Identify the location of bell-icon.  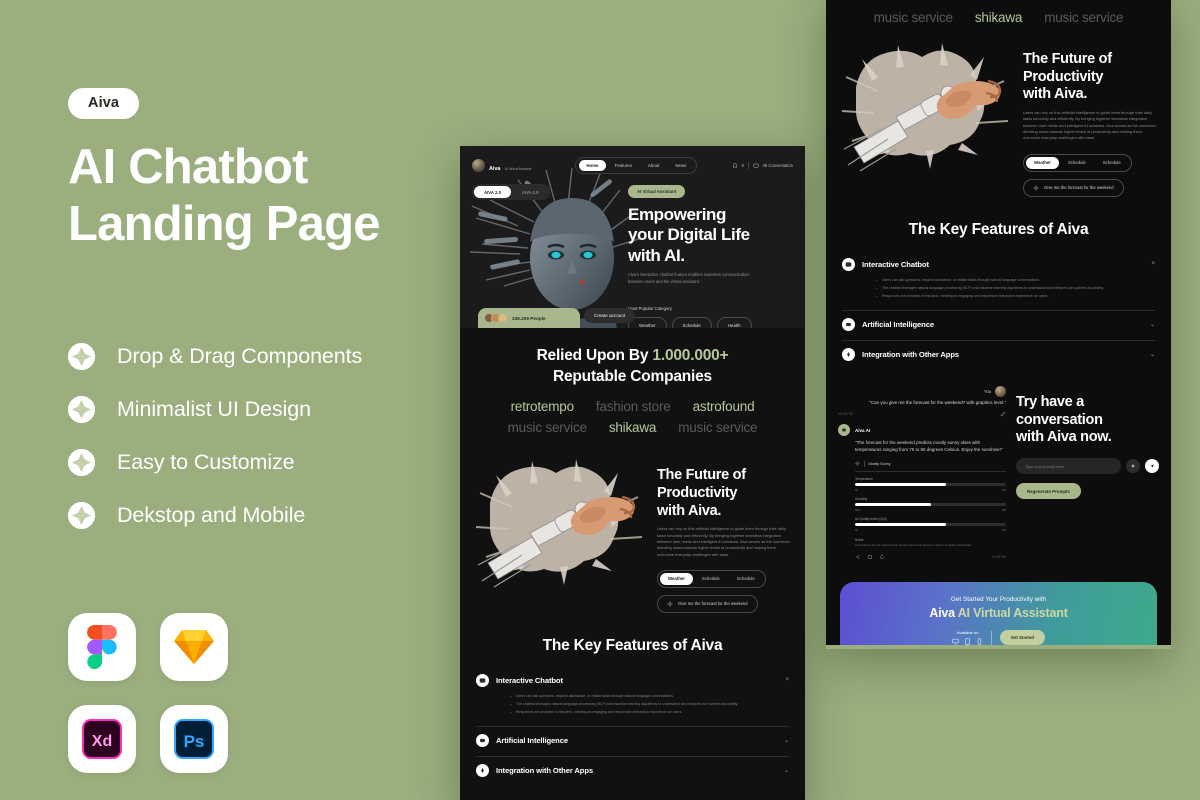
(735, 165).